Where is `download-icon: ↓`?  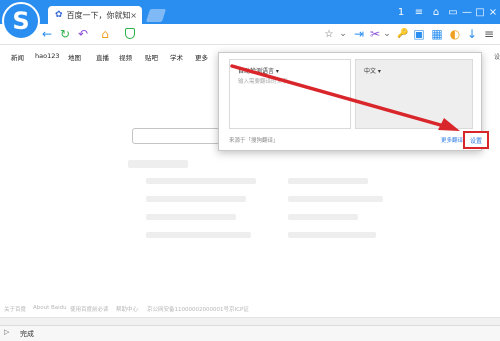
download-icon: ↓ is located at coordinates (472, 34).